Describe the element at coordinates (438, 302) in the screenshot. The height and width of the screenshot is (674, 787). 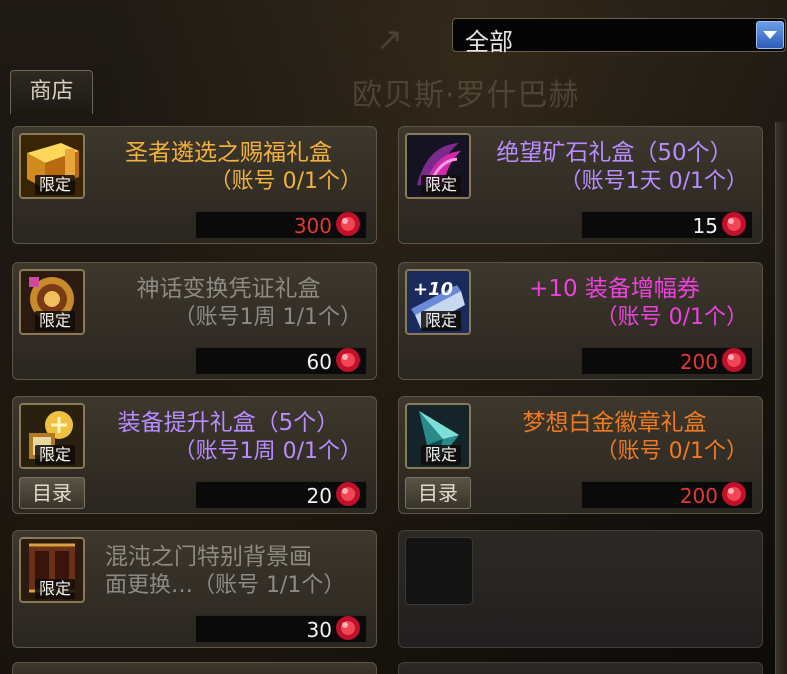
I see `plus10-ticket-icon: +10 限定` at that location.